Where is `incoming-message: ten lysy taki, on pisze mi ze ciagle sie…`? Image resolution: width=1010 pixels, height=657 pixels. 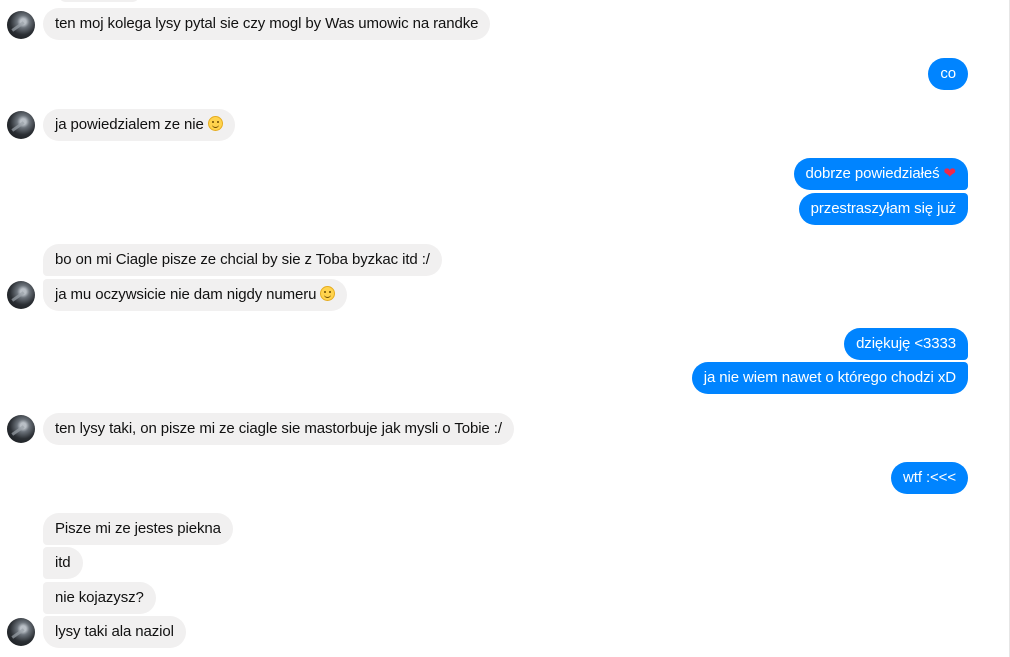 incoming-message: ten lysy taki, on pisze mi ze ciagle sie… is located at coordinates (278, 429).